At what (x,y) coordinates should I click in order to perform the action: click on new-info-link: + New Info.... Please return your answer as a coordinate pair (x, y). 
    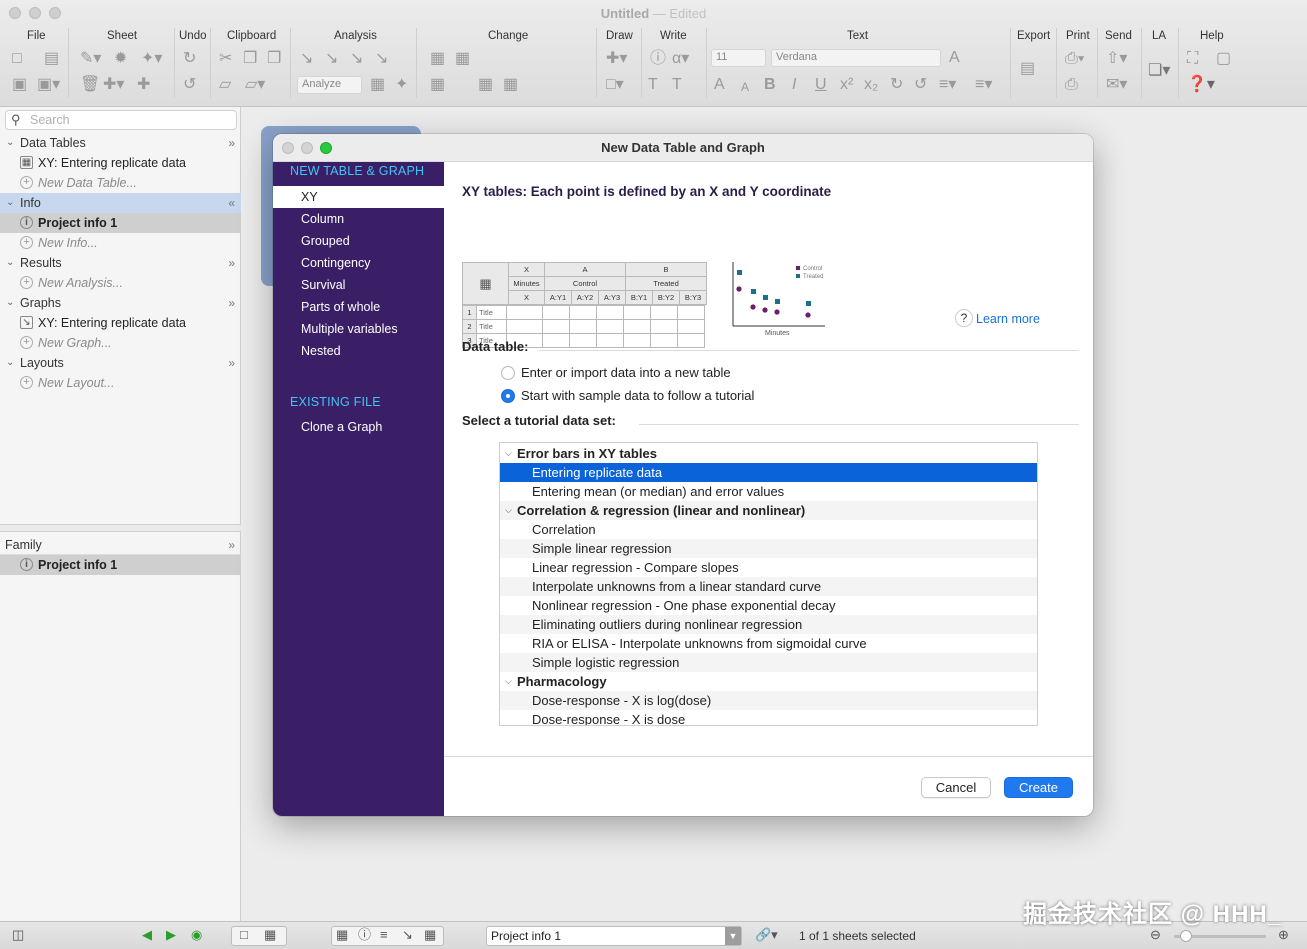
    Looking at the image, I should click on (120, 243).